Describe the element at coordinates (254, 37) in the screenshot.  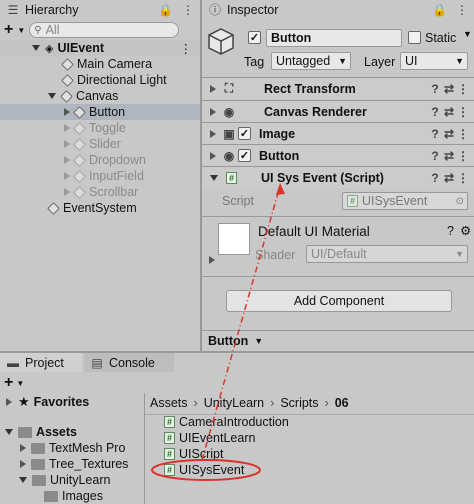
I see `active-checkbox: ✓` at that location.